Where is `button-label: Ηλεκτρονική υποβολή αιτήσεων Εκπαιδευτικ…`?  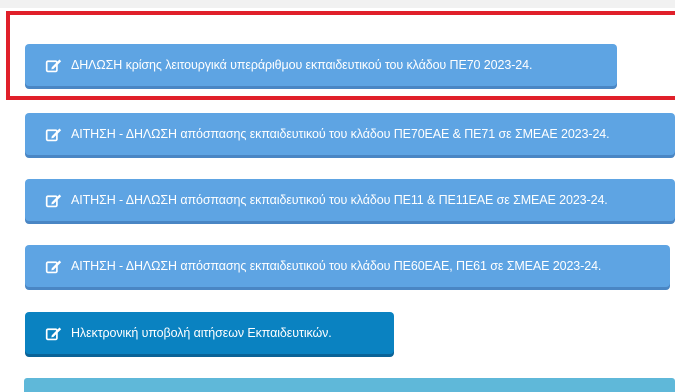
button-label: Ηλεκτρονική υποβολή αιτήσεων Εκπαιδευτικ… is located at coordinates (201, 333).